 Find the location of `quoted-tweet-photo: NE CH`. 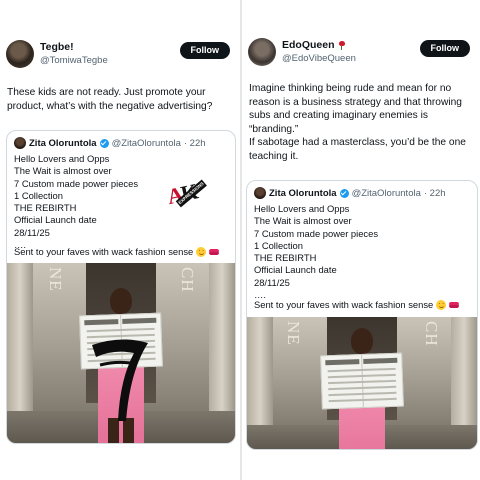

quoted-tweet-photo: NE CH is located at coordinates (362, 383).